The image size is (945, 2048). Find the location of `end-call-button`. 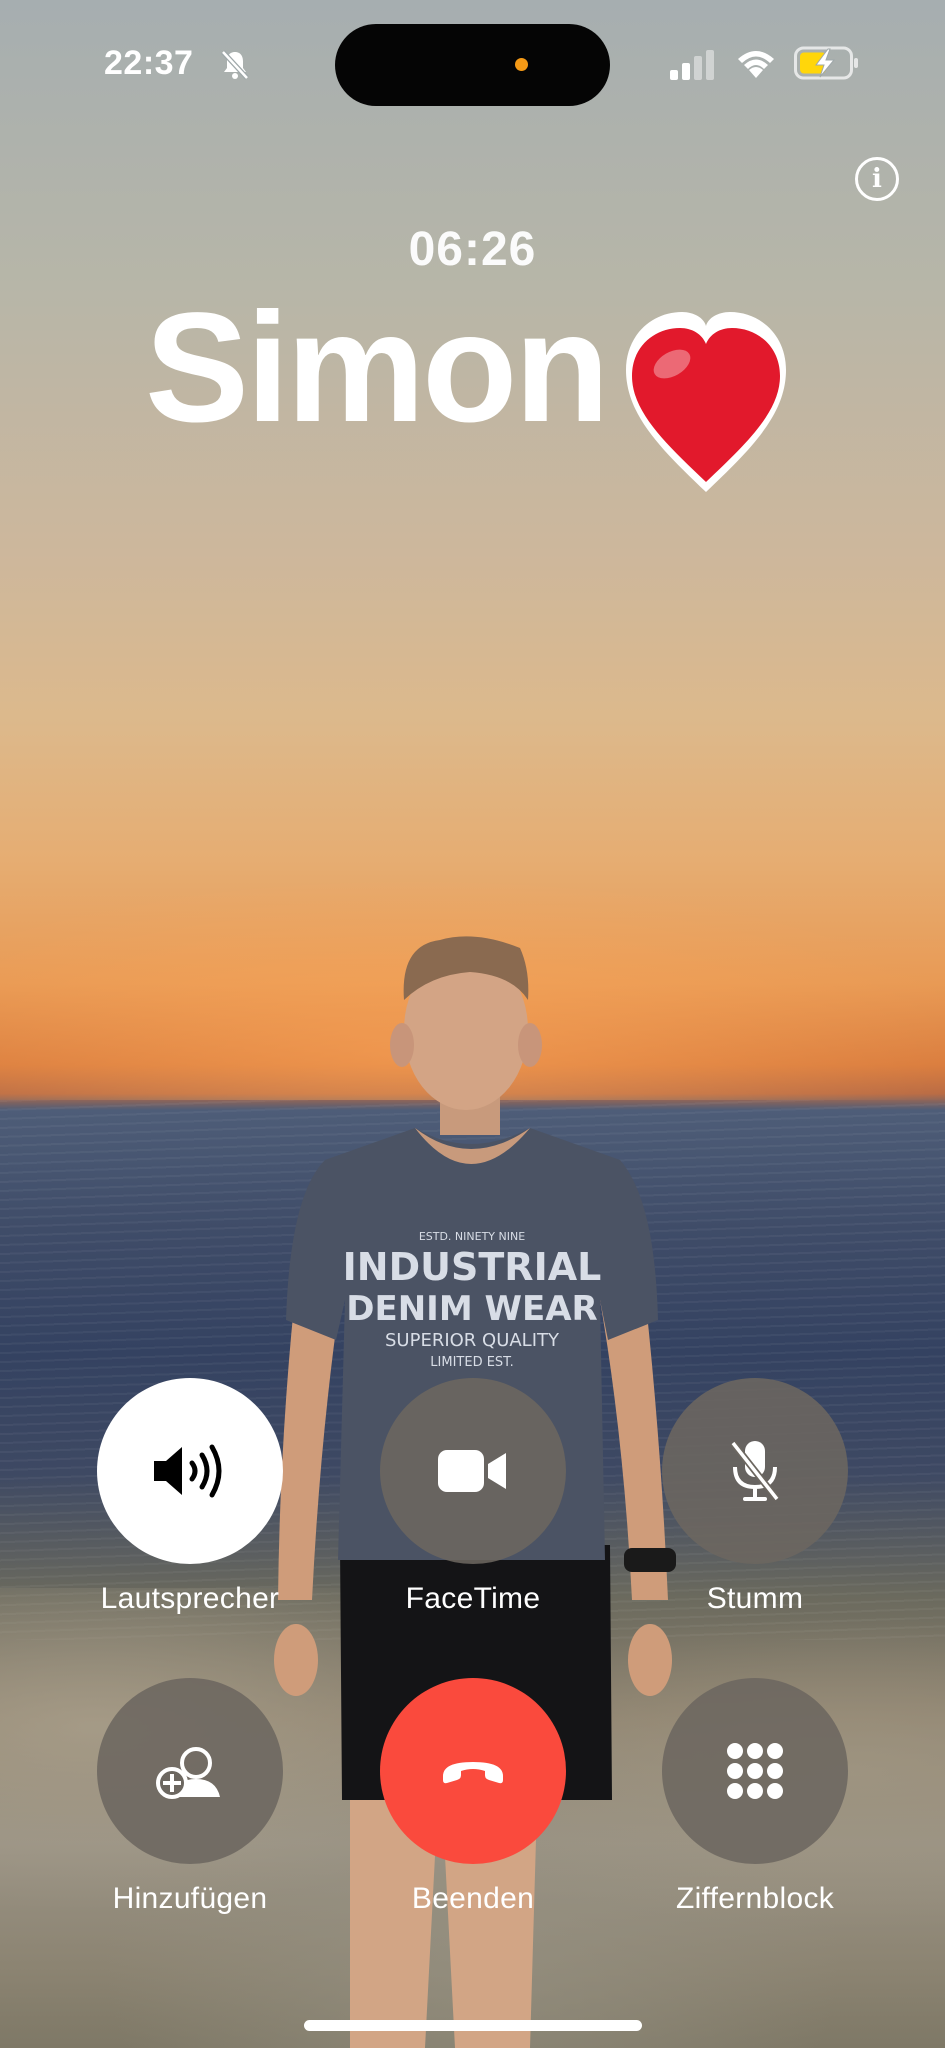

end-call-button is located at coordinates (473, 1771).